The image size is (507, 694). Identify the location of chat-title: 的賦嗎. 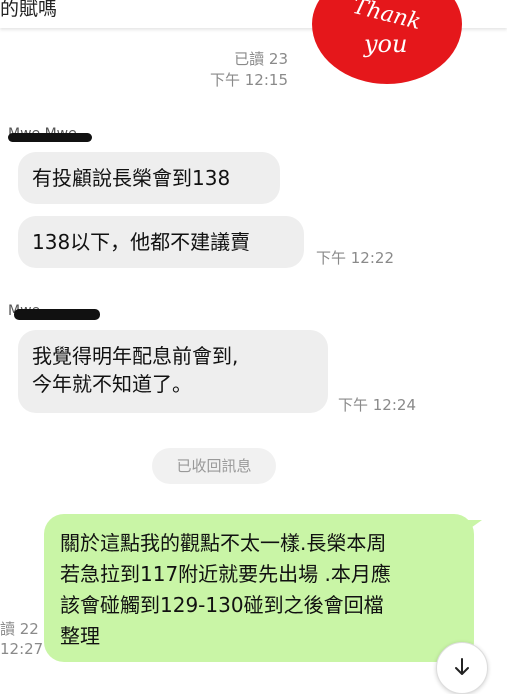
(29, 10).